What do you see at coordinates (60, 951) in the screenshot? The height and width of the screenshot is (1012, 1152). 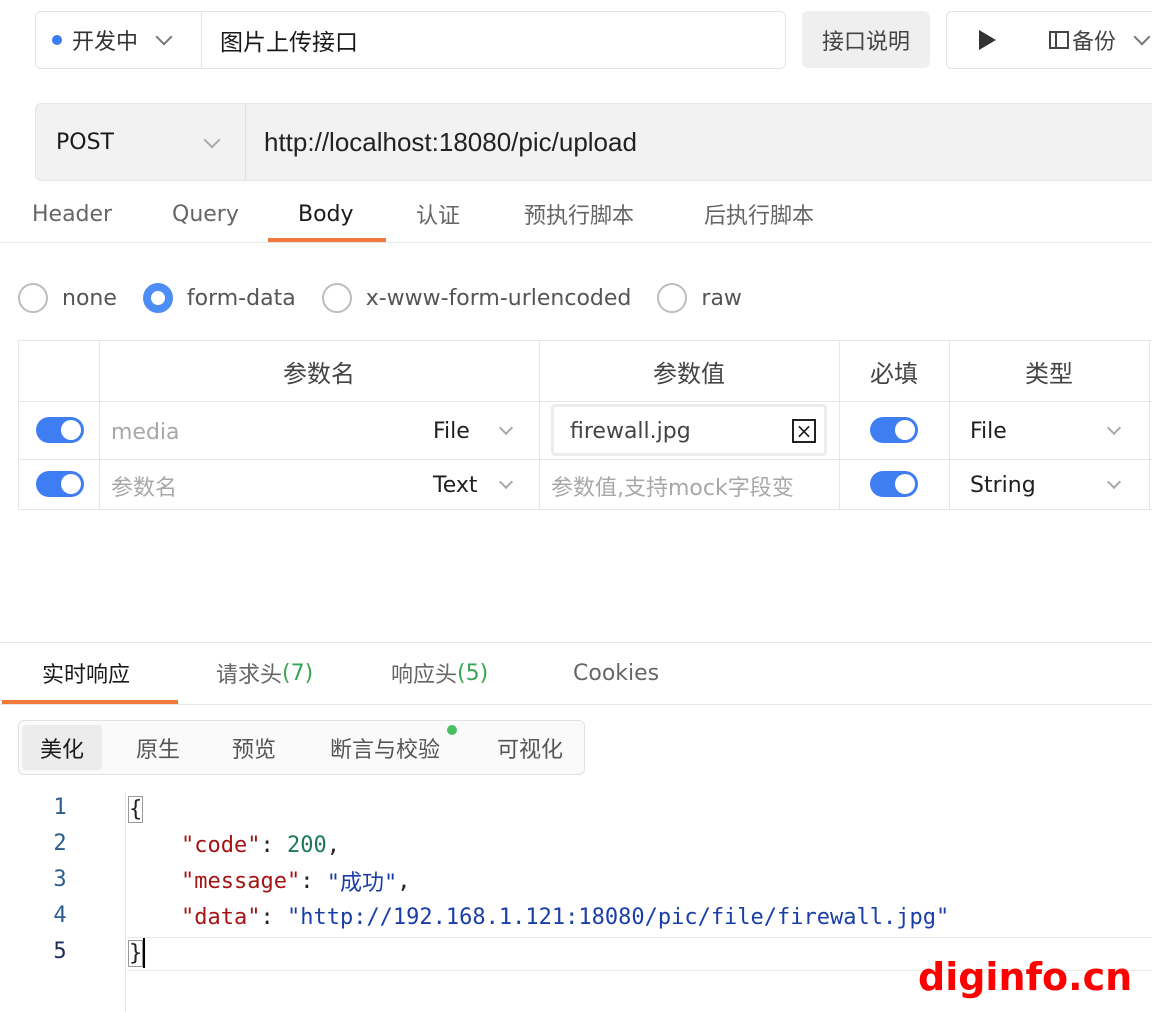 I see `line-number: 5` at bounding box center [60, 951].